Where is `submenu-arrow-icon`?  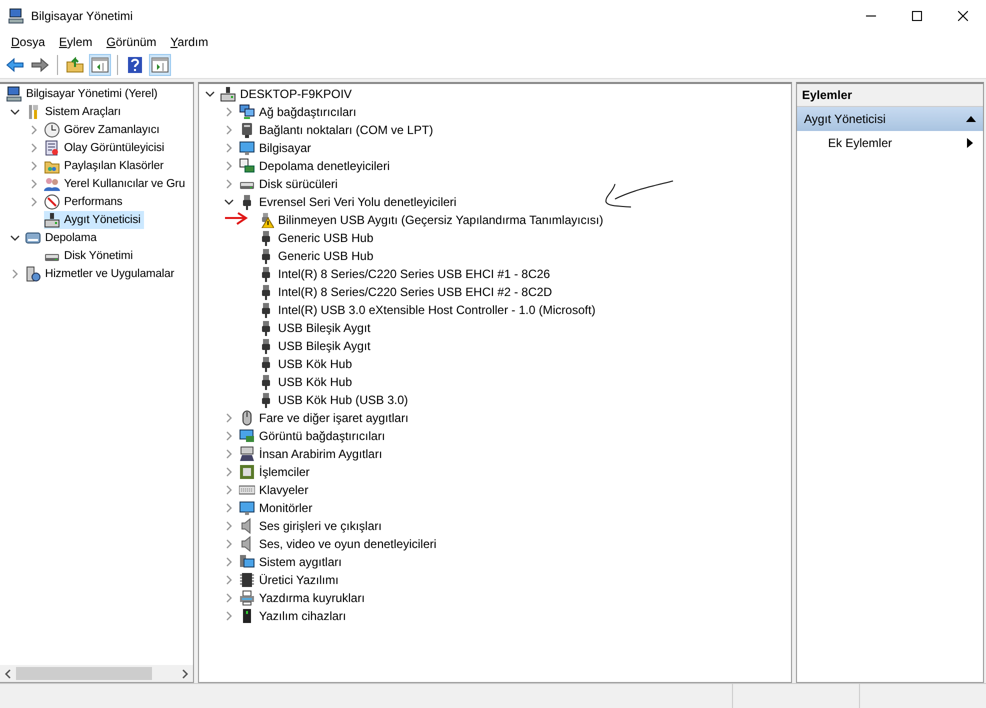 submenu-arrow-icon is located at coordinates (970, 143).